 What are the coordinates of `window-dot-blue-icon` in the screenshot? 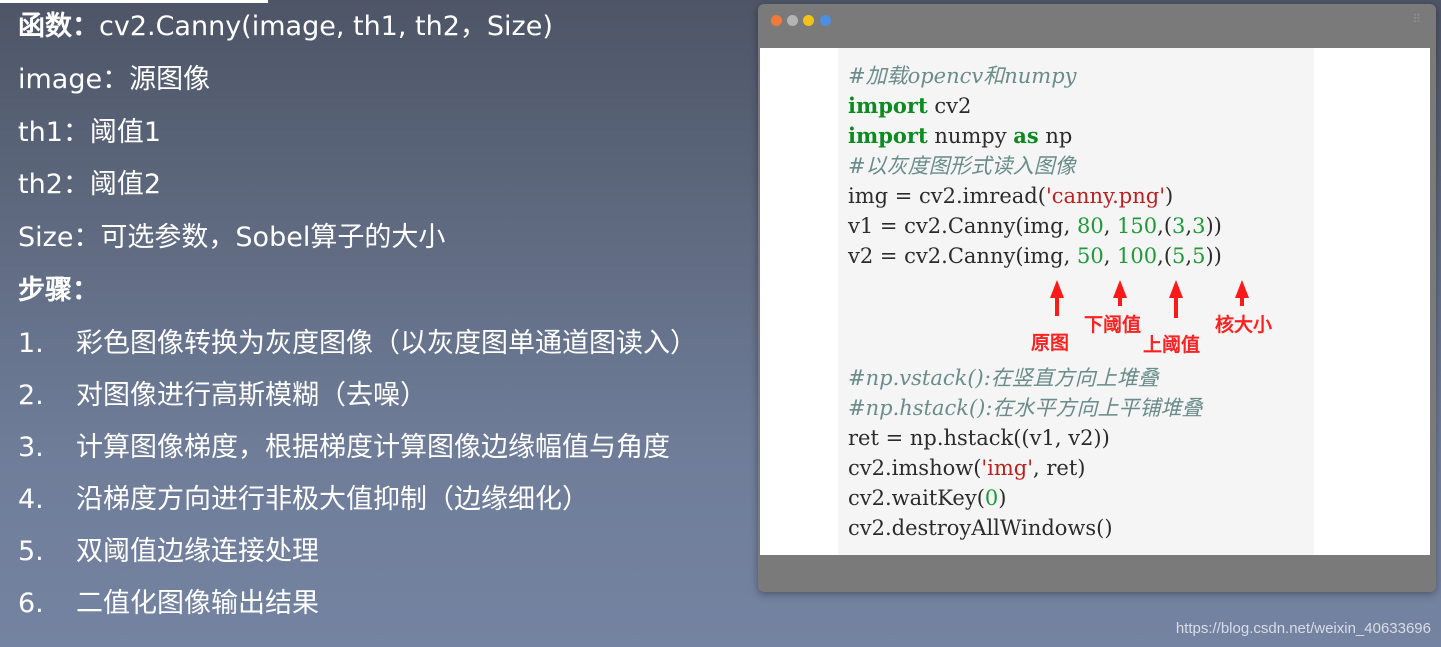 It's located at (825, 20).